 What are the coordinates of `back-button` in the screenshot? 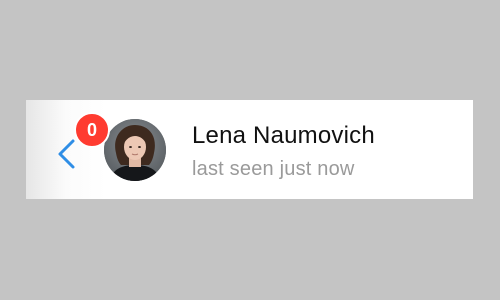 It's located at (68, 154).